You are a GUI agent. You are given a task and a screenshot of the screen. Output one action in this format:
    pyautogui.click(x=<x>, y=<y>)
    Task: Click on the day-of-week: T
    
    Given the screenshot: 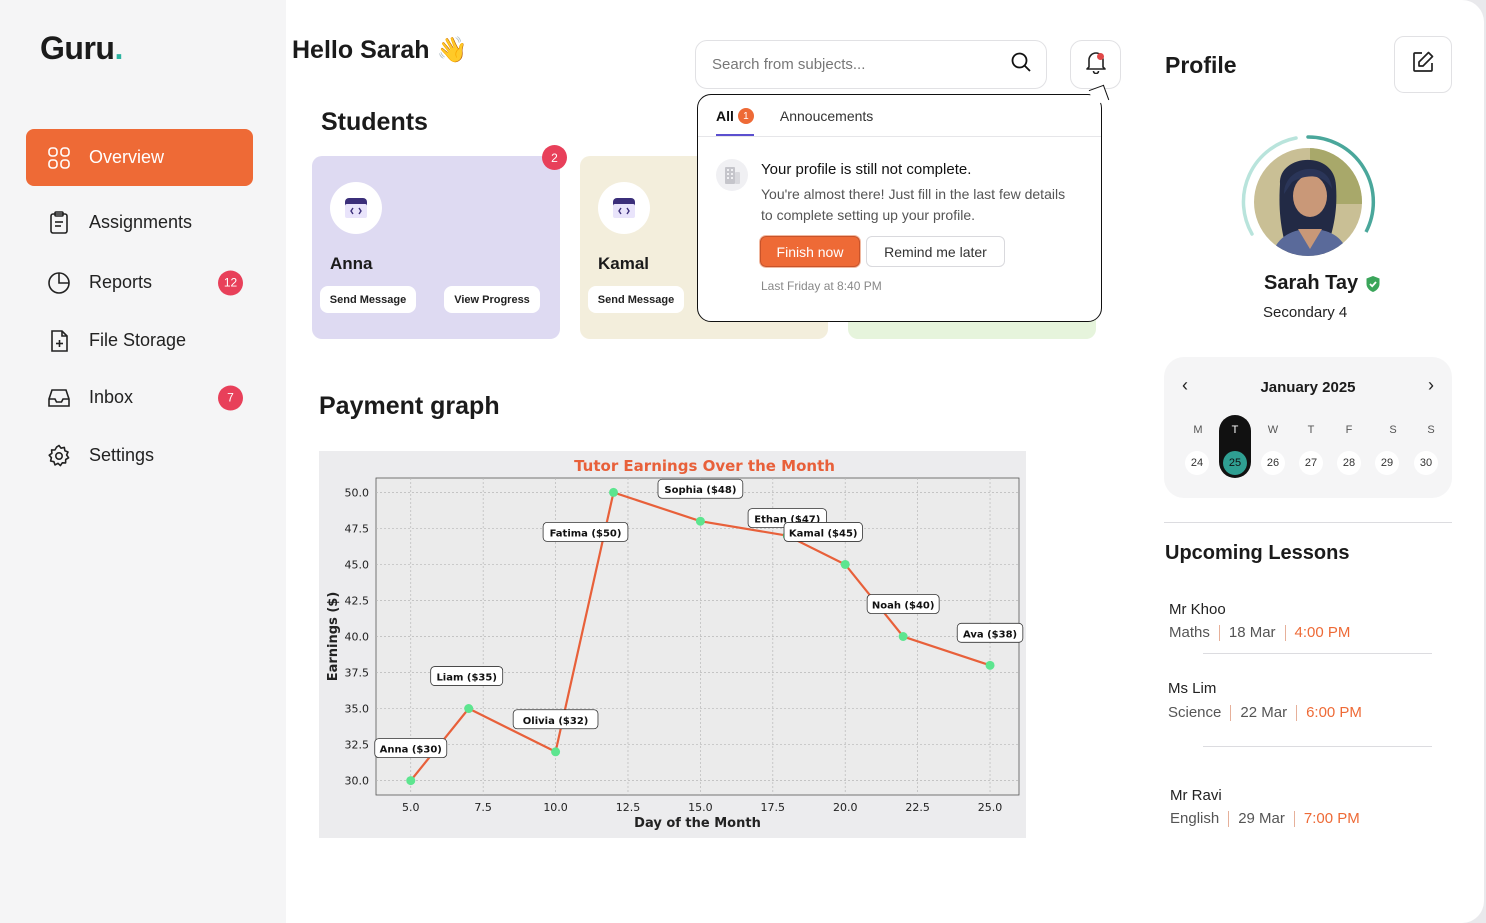 What is the action you would take?
    pyautogui.click(x=1311, y=430)
    